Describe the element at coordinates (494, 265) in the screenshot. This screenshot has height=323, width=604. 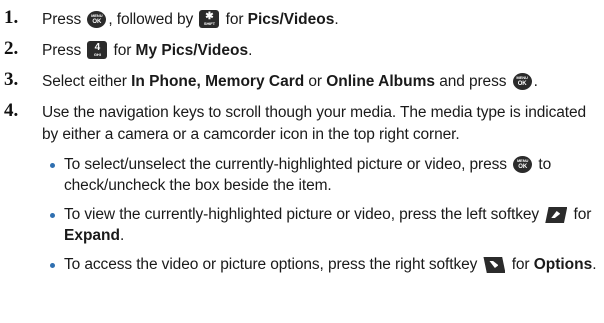
I see `right-softkey-icon` at that location.